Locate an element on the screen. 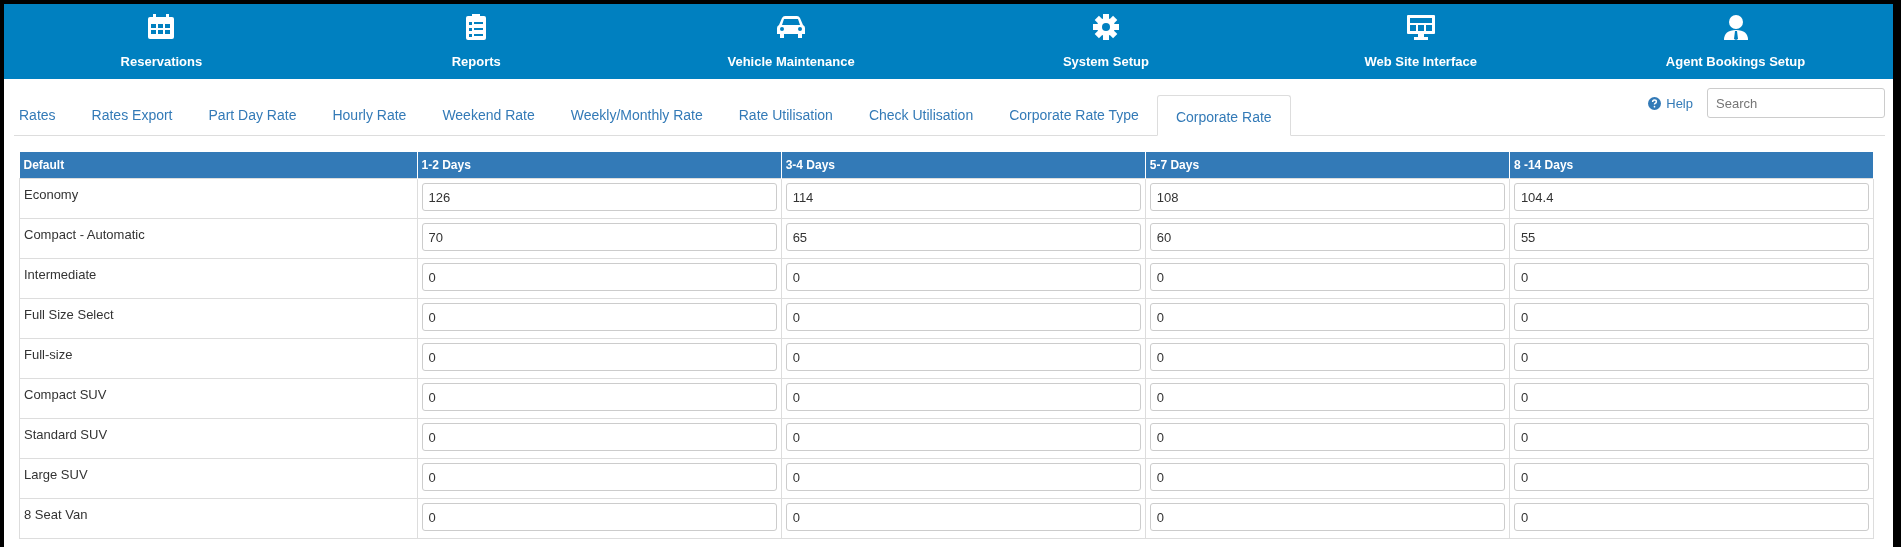 Image resolution: width=1901 pixels, height=547 pixels. nav-item: Reservations is located at coordinates (161, 41).